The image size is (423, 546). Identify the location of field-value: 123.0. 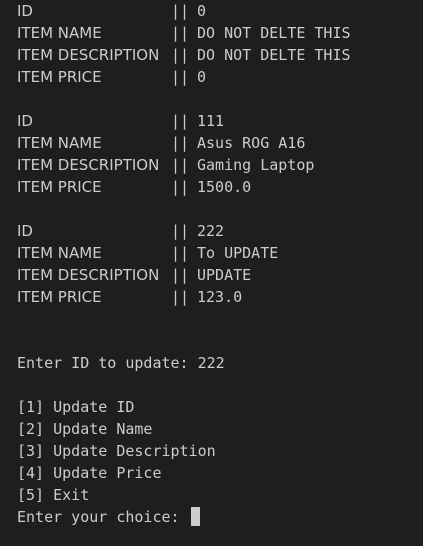
(220, 297).